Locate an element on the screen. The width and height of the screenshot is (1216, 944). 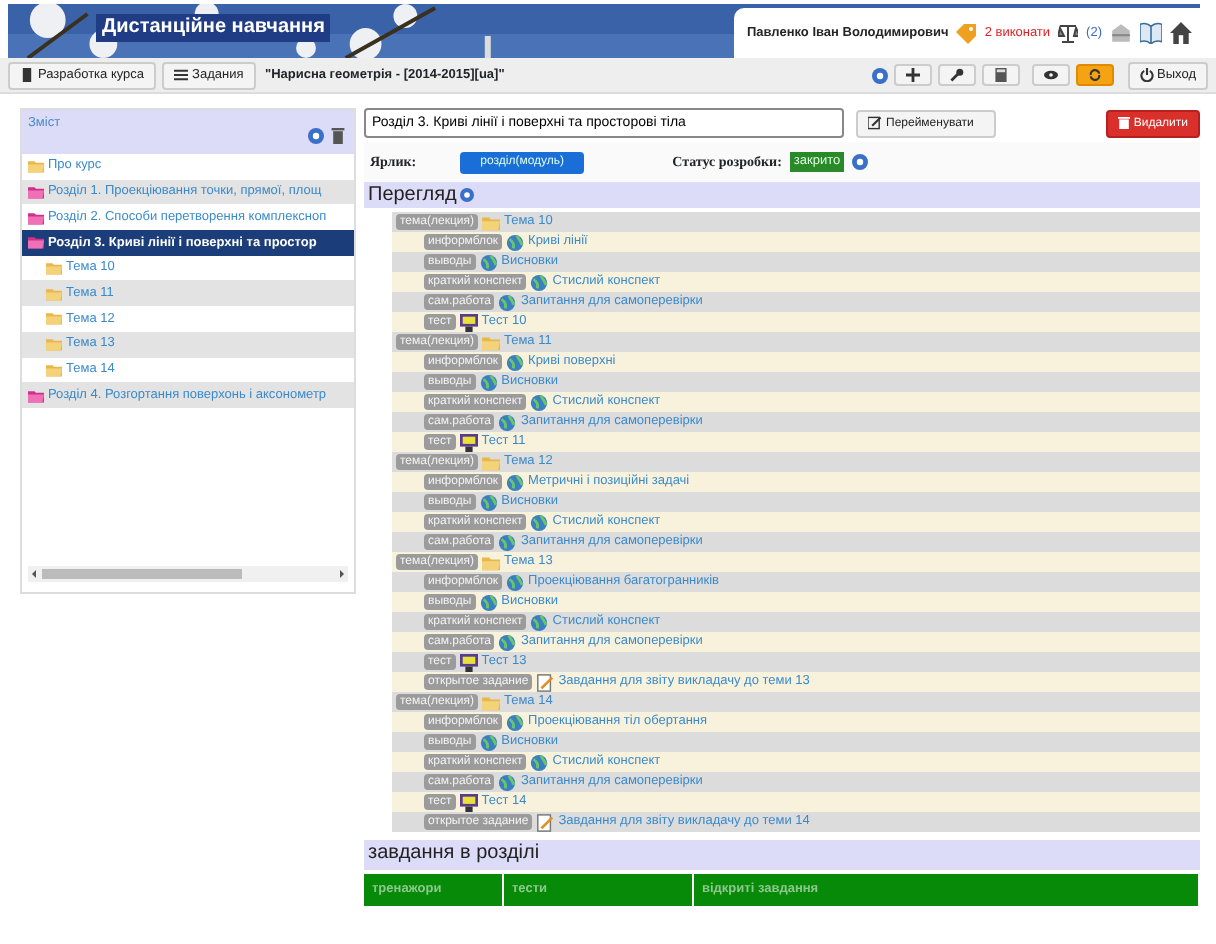
view-icon is located at coordinates (1051, 75).